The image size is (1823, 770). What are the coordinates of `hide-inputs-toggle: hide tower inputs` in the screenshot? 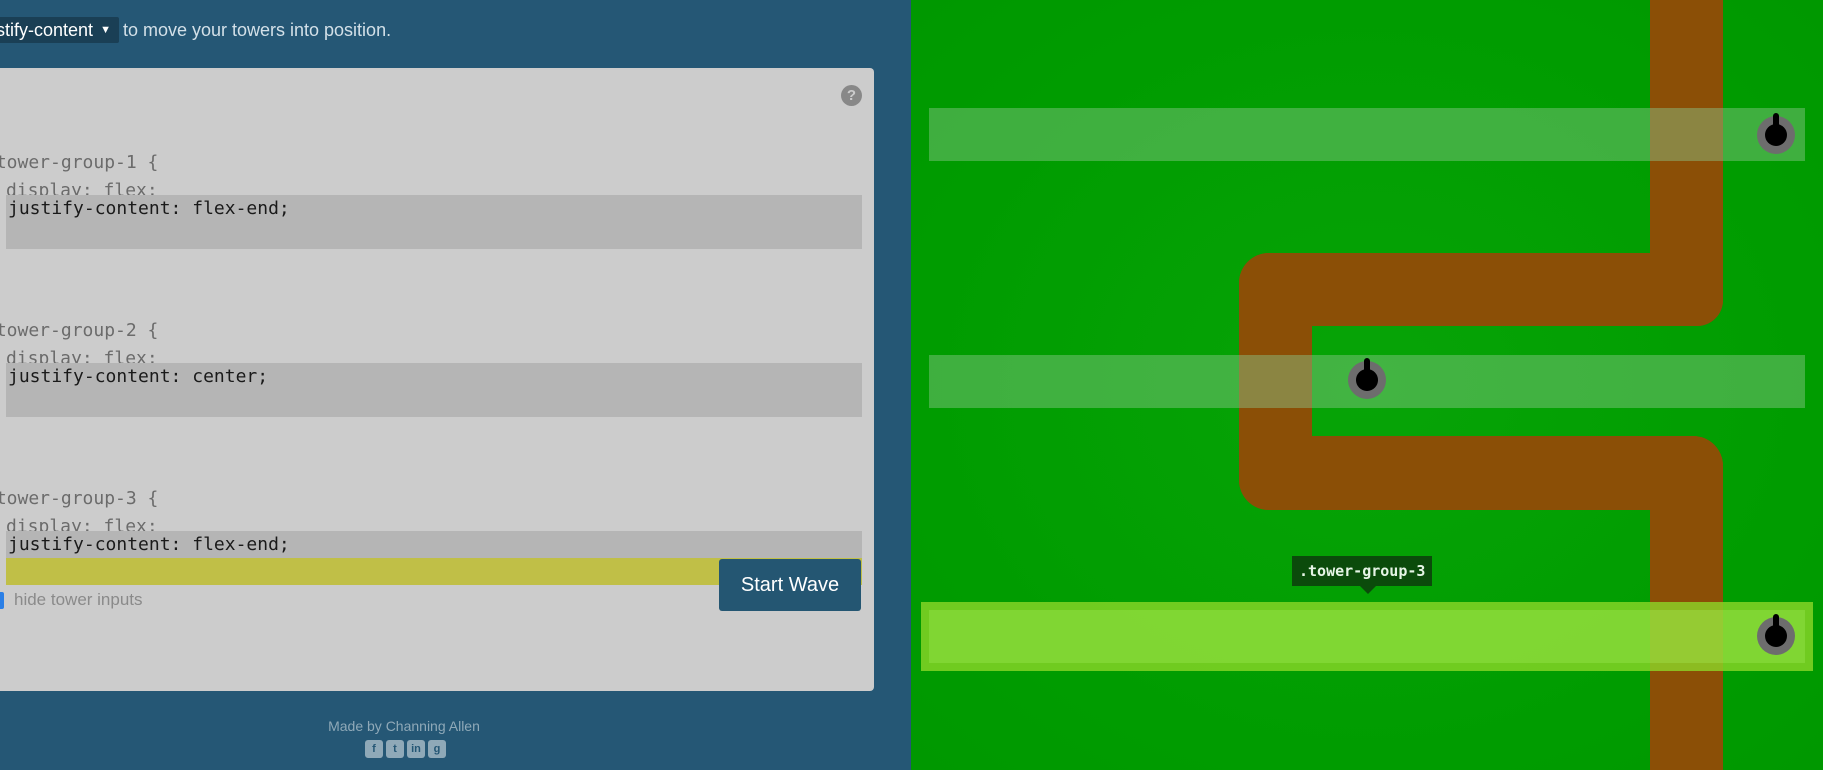 It's located at (71, 600).